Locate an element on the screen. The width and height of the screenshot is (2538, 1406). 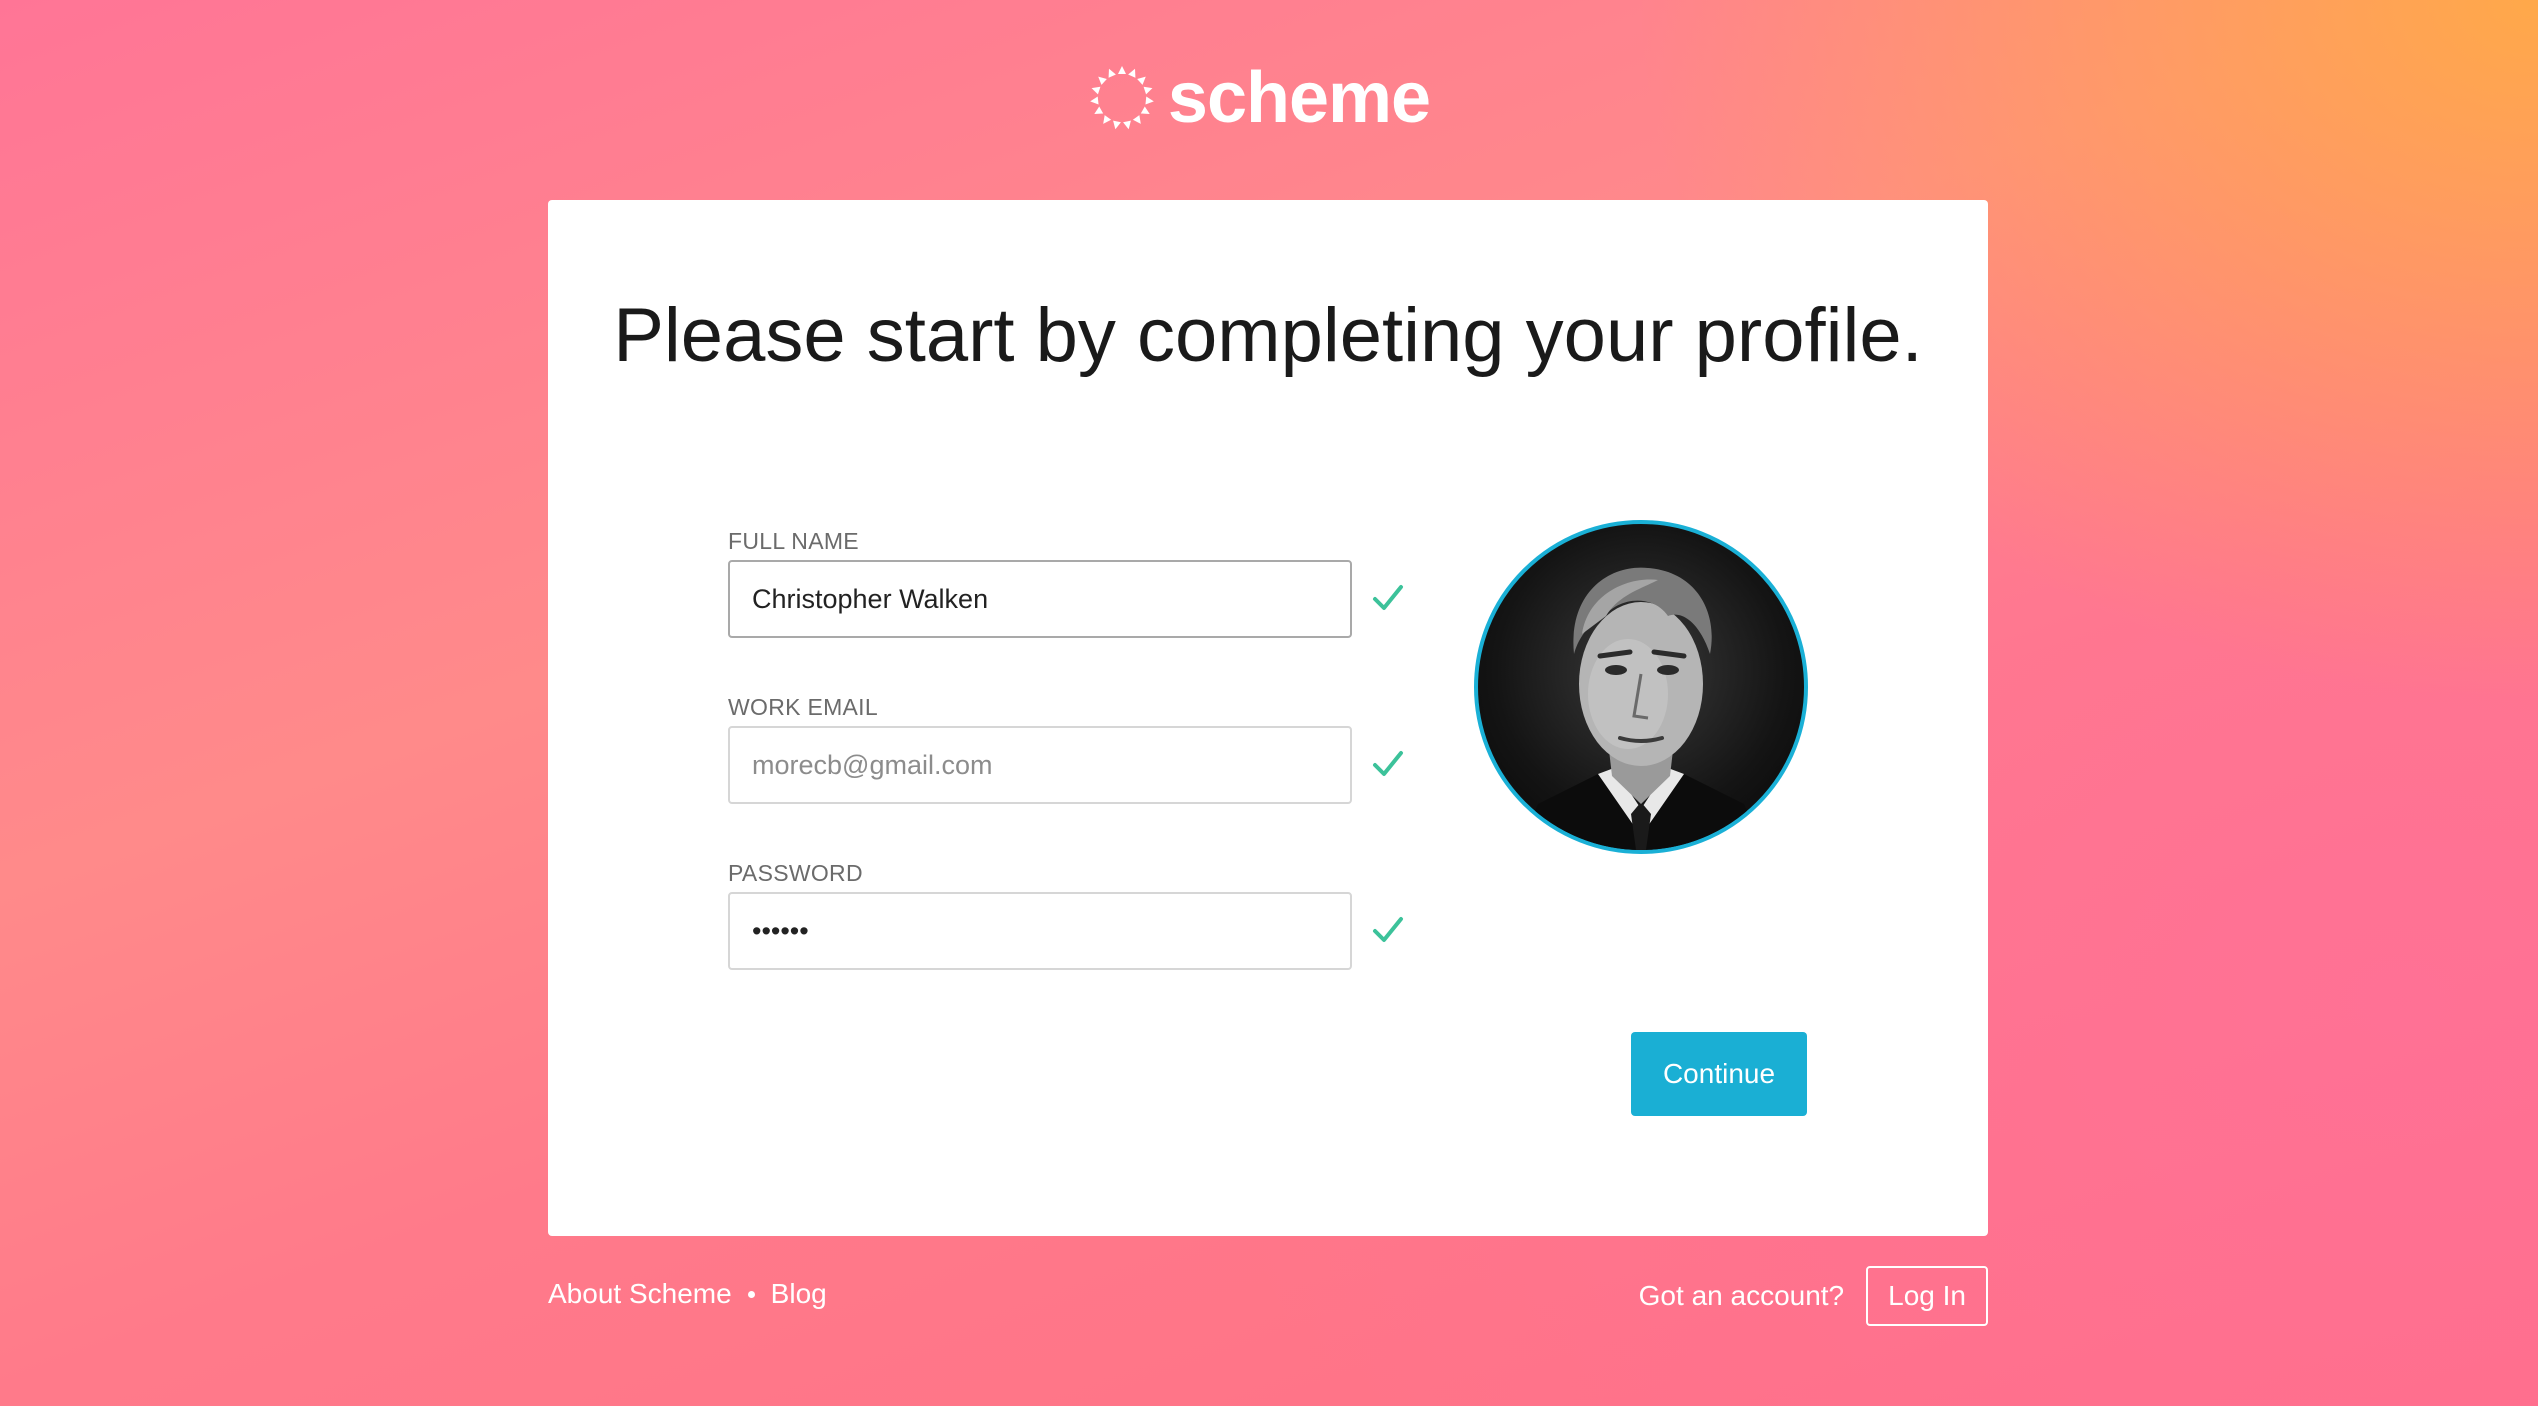
work-email-input is located at coordinates (1040, 765).